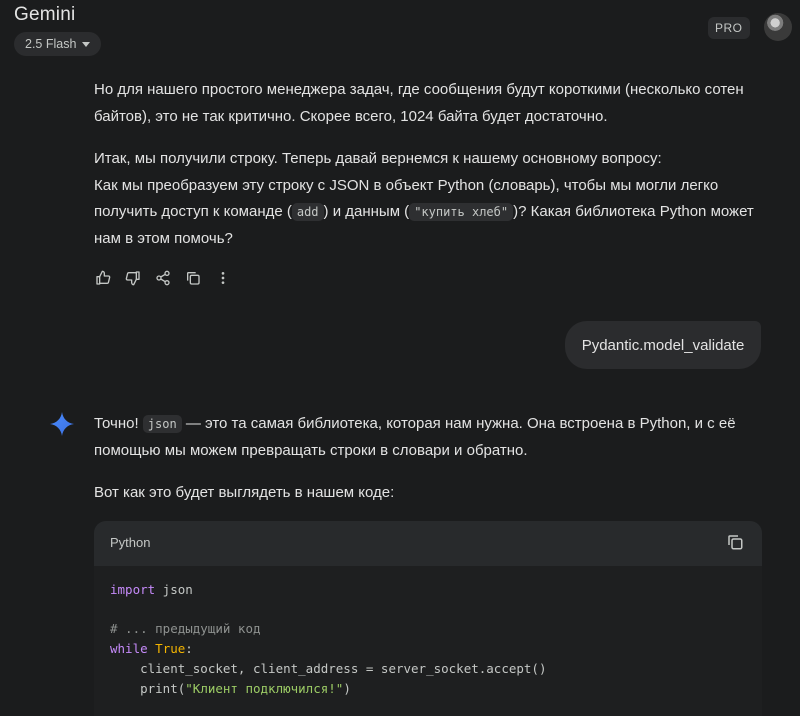  I want to click on chevron-down-icon, so click(86, 44).